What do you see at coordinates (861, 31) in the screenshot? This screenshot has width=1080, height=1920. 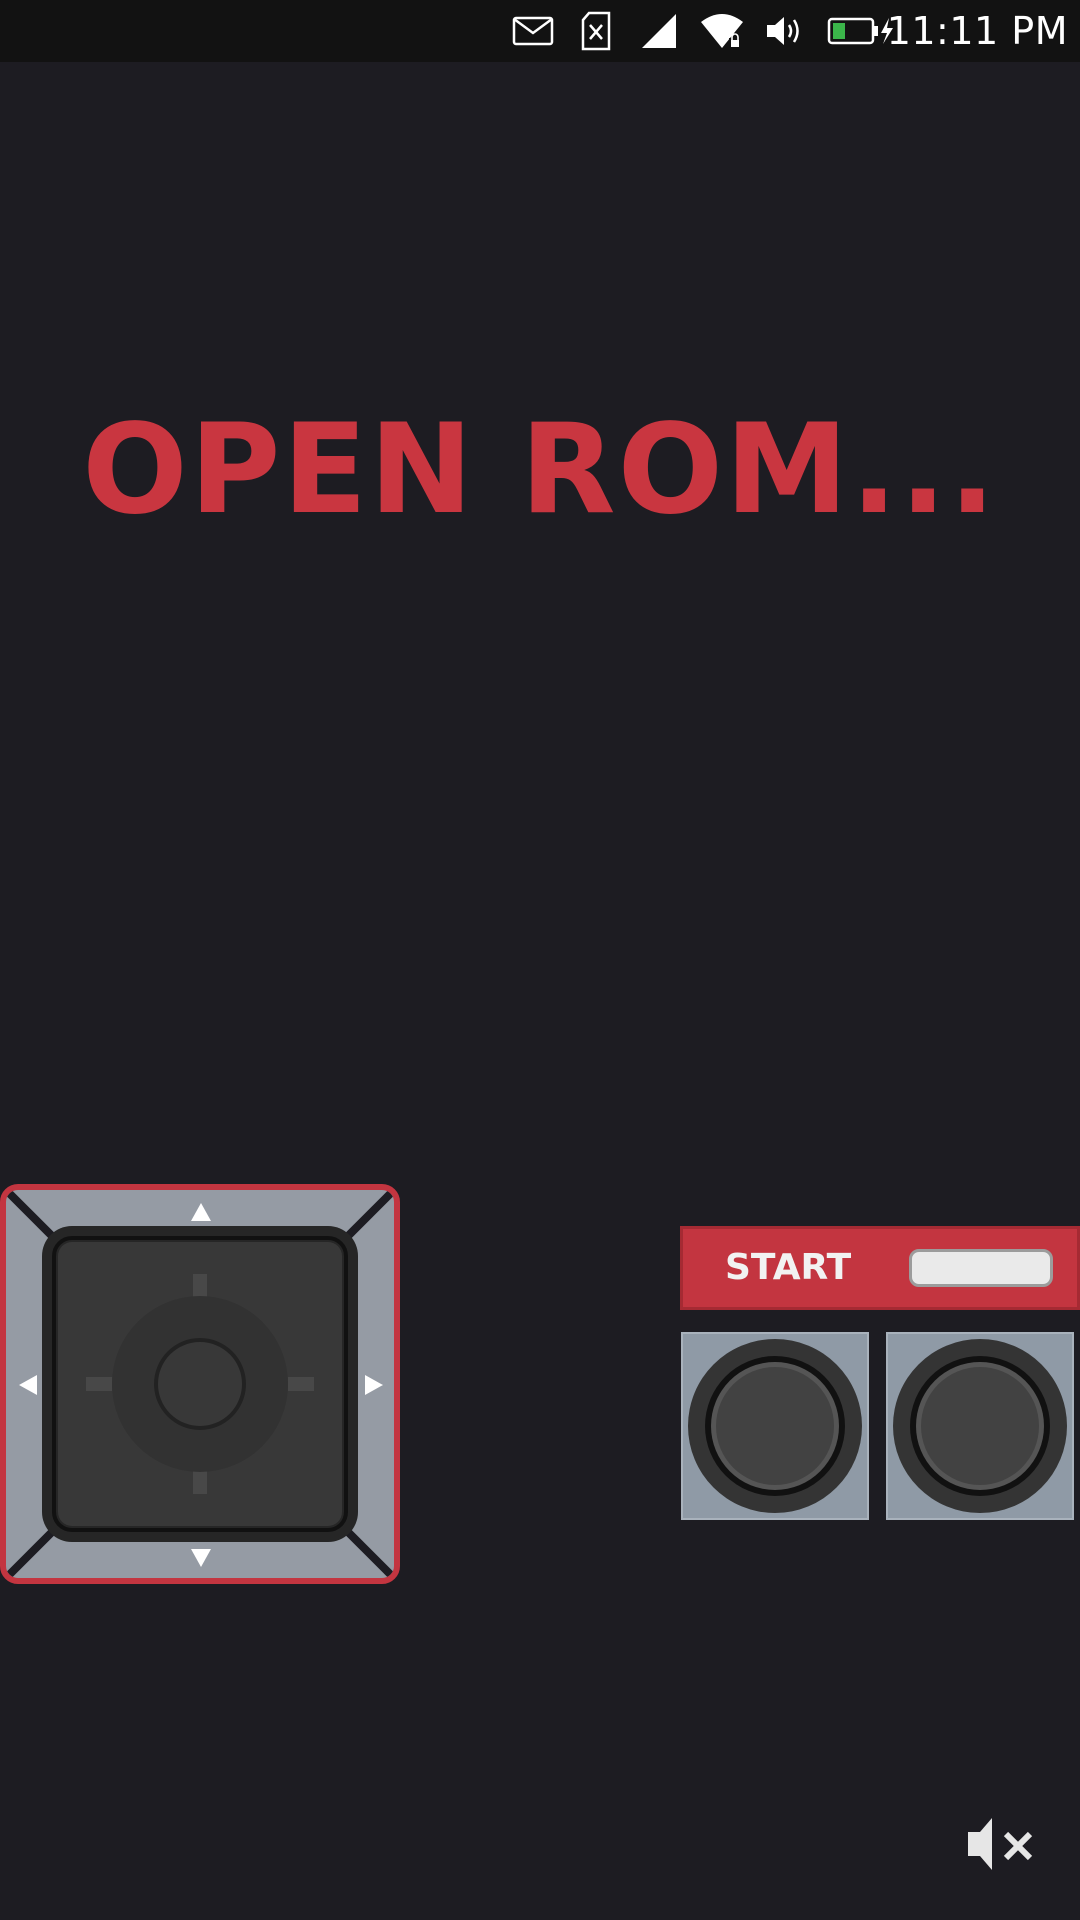 I see `battery-charging-icon` at bounding box center [861, 31].